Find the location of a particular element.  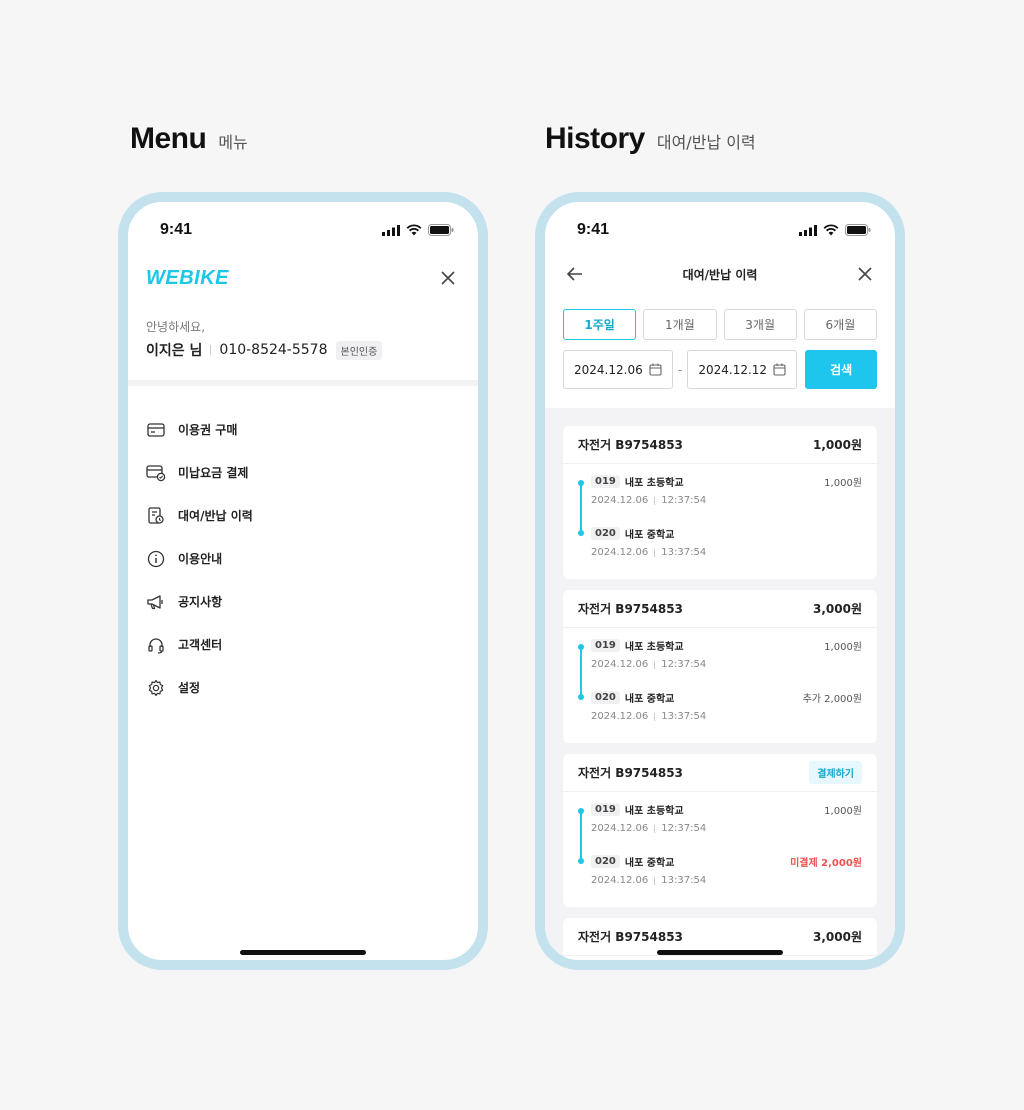

stop-fee: 추가 2,000원 is located at coordinates (832, 699).